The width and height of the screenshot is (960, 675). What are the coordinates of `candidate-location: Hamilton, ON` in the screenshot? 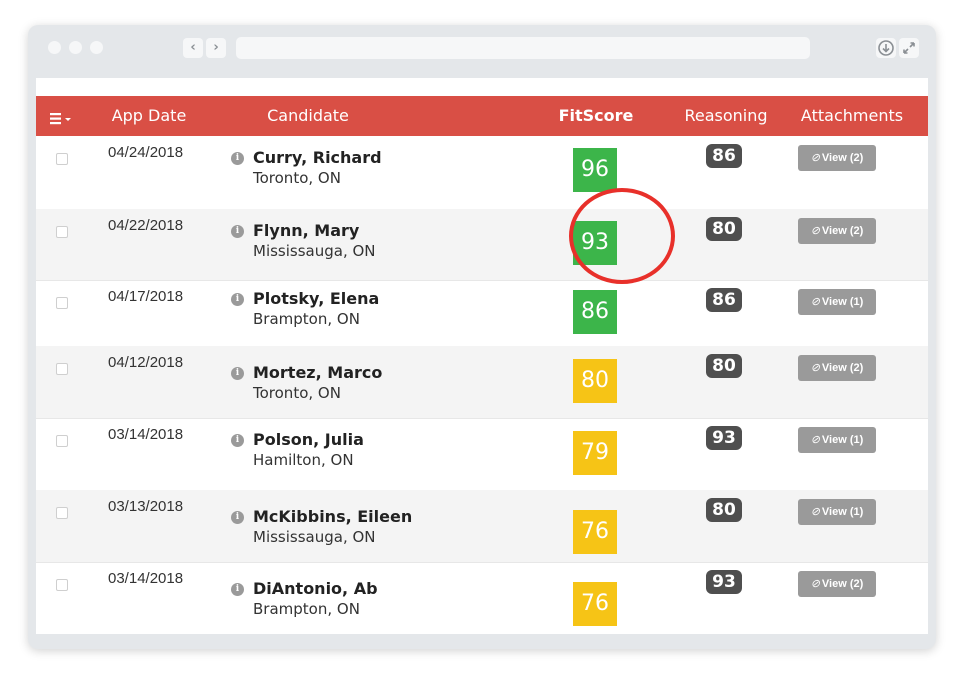 It's located at (303, 460).